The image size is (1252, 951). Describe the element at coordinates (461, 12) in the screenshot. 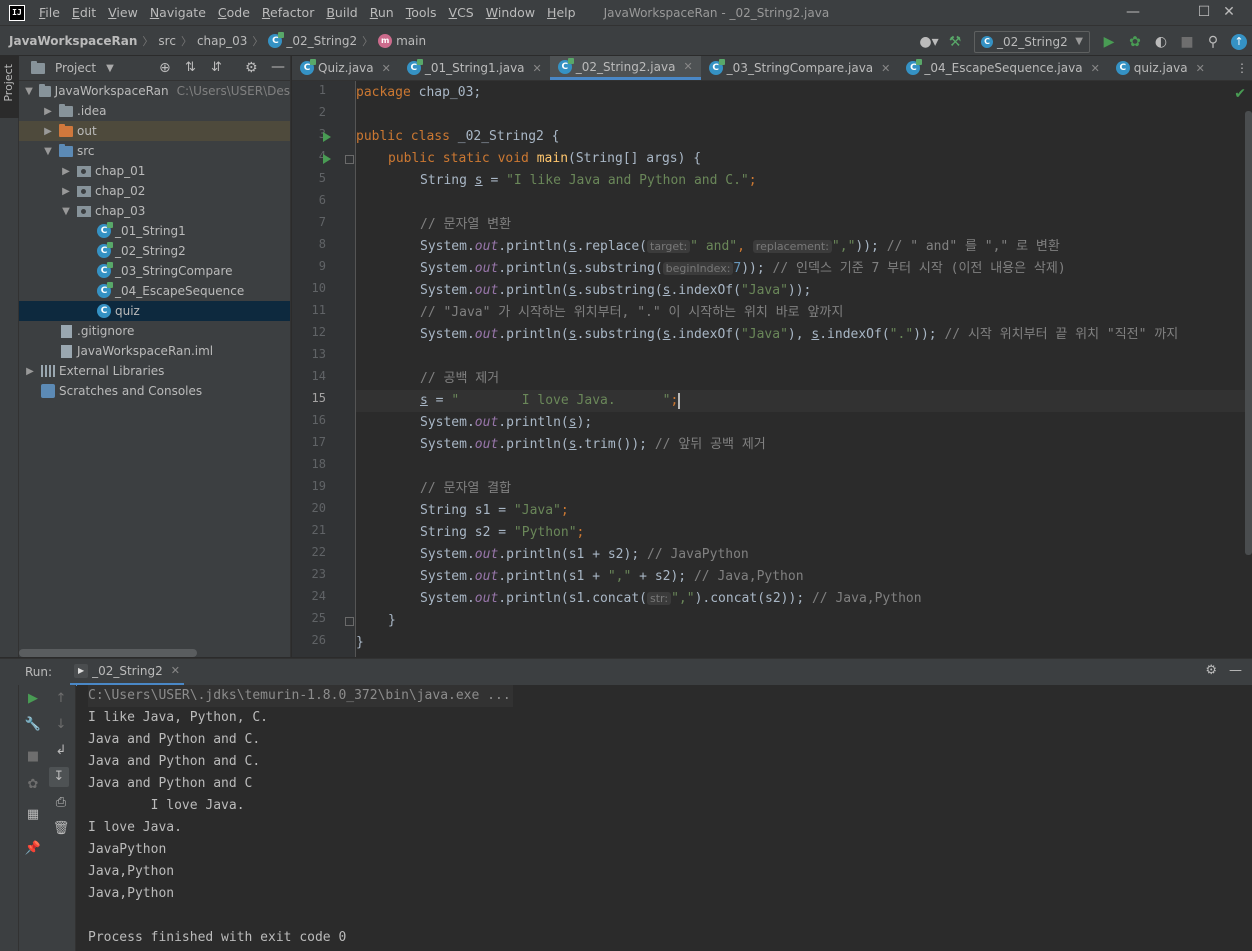

I see `menu-vcs: VCS` at that location.